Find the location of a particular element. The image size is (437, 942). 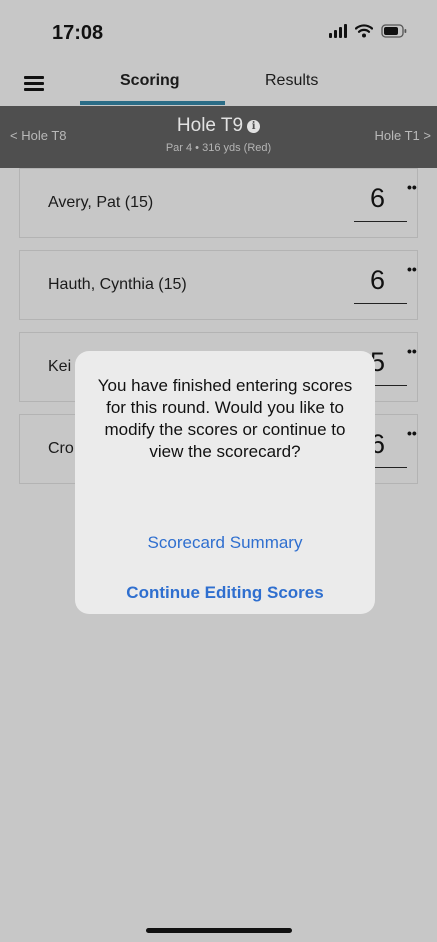

status-time: 17:08 is located at coordinates (78, 33).